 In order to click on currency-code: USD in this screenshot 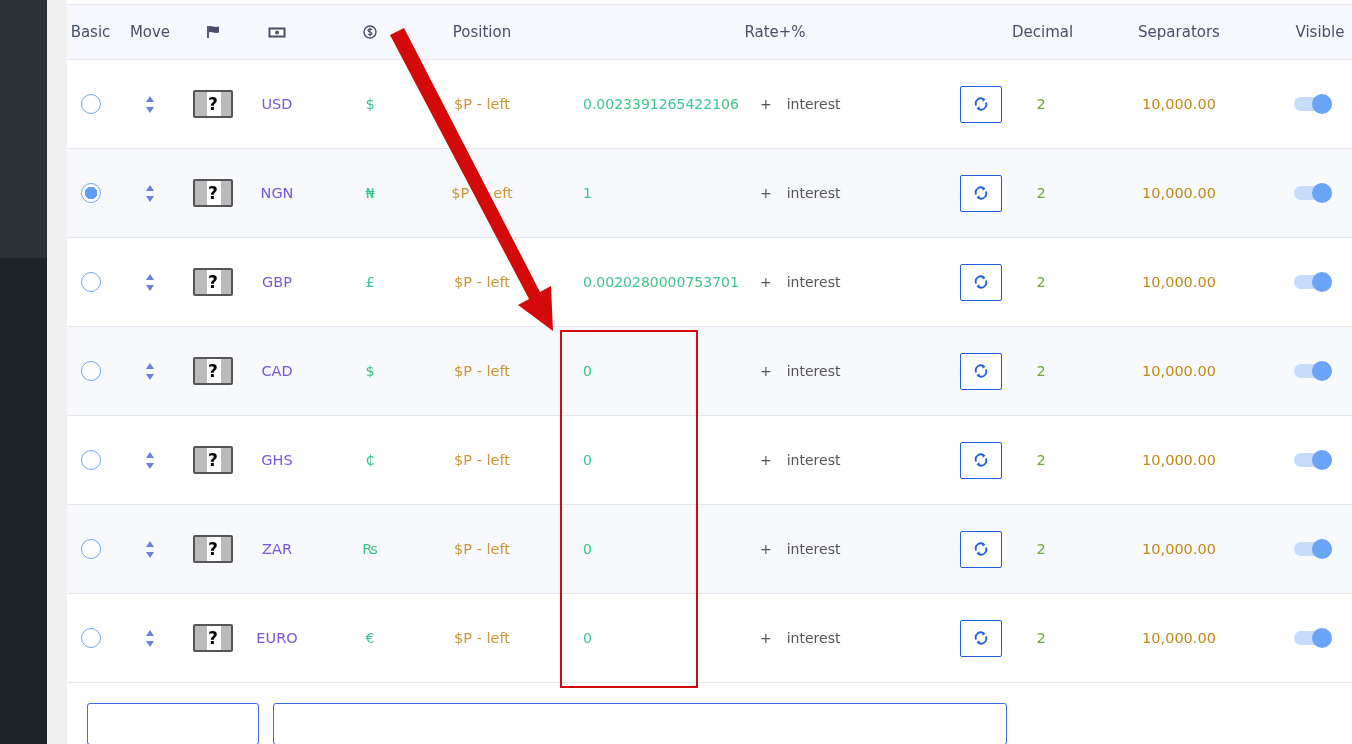, I will do `click(277, 104)`.